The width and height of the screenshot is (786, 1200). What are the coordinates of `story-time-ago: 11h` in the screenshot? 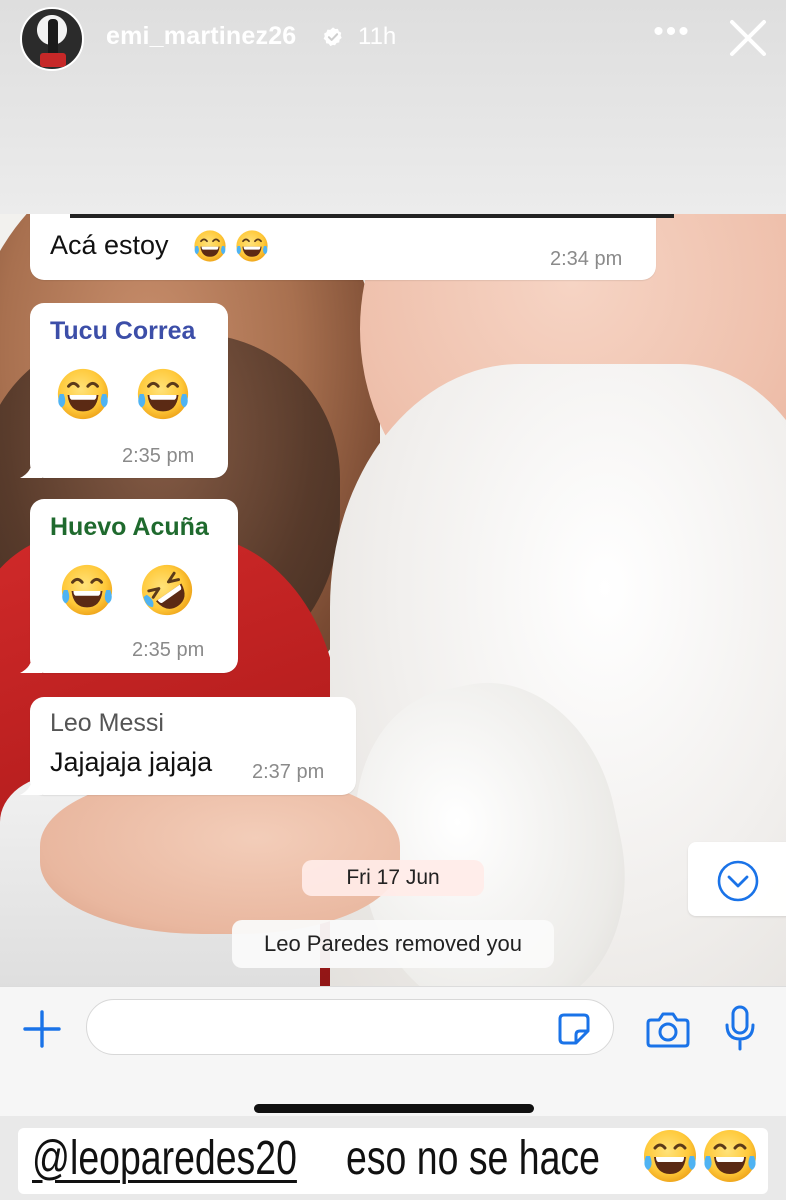 It's located at (377, 36).